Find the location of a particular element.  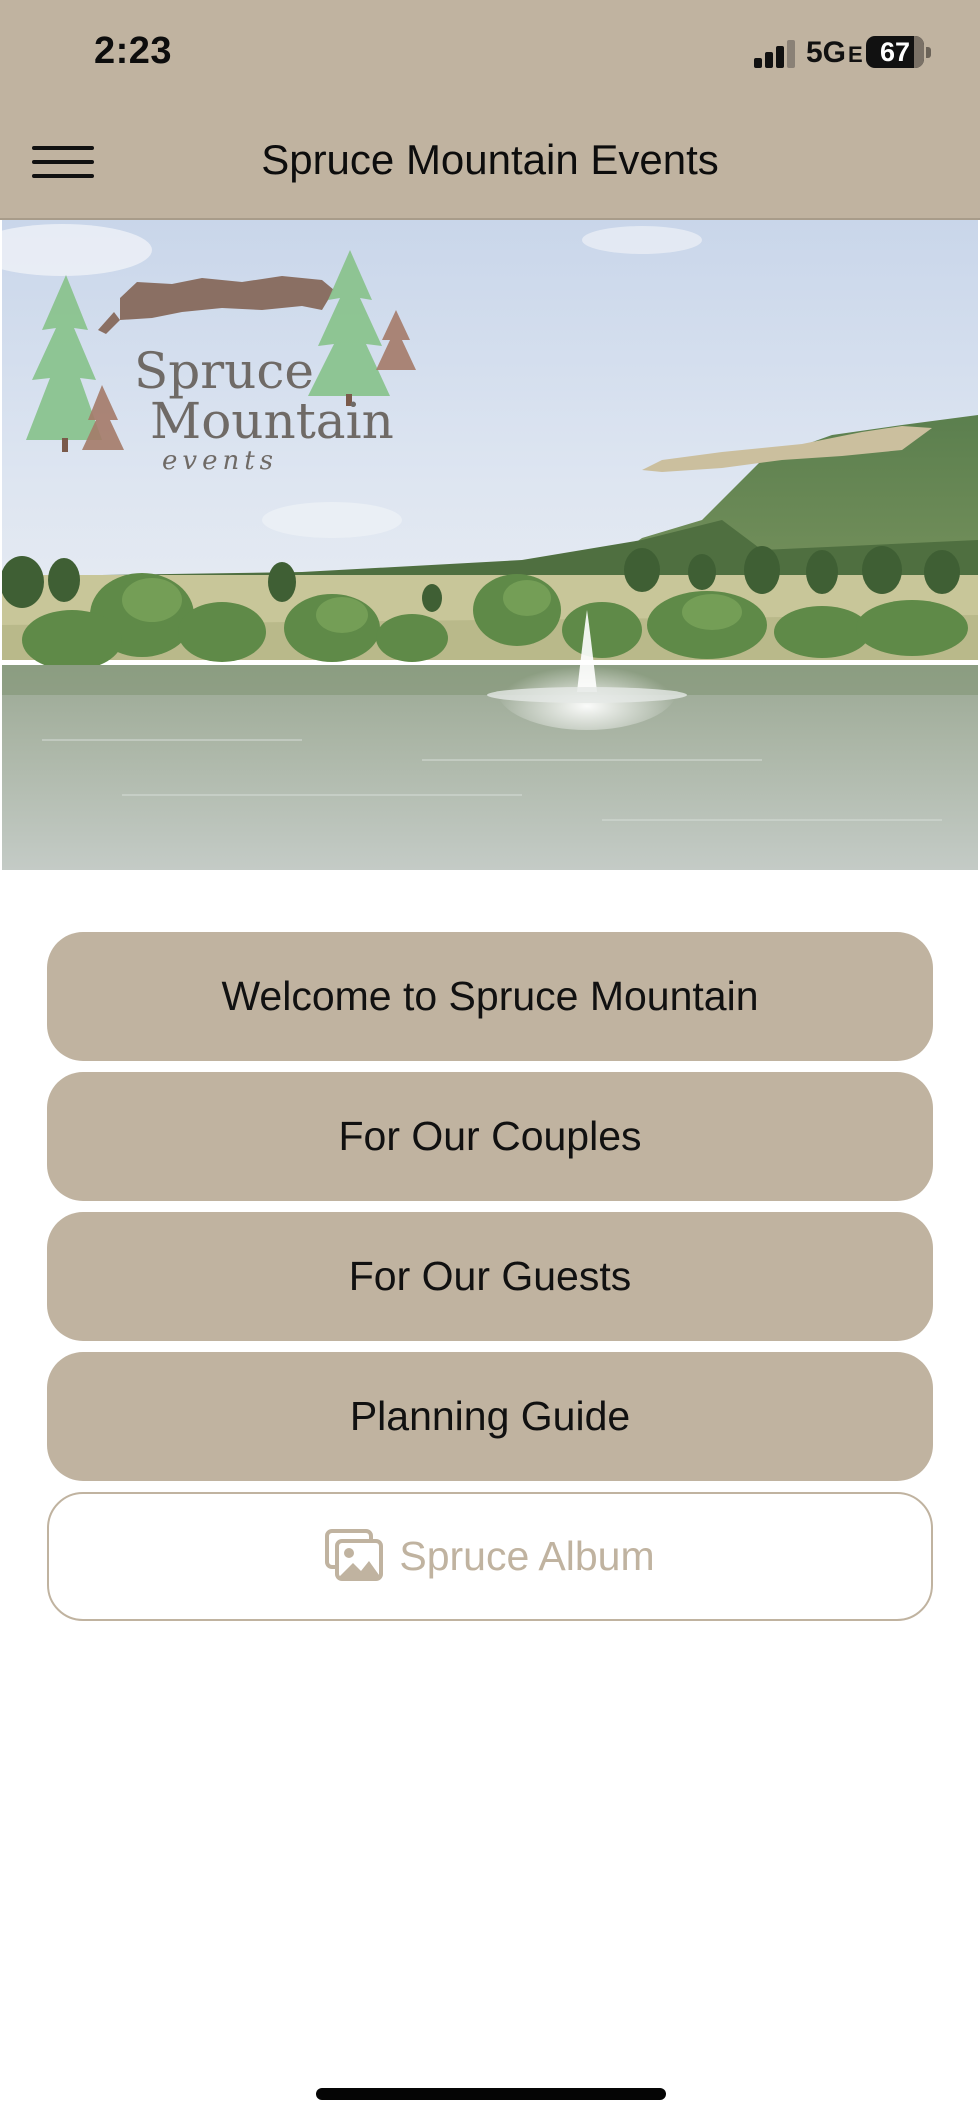

page-title: Spruce Mountain Events is located at coordinates (490, 159).